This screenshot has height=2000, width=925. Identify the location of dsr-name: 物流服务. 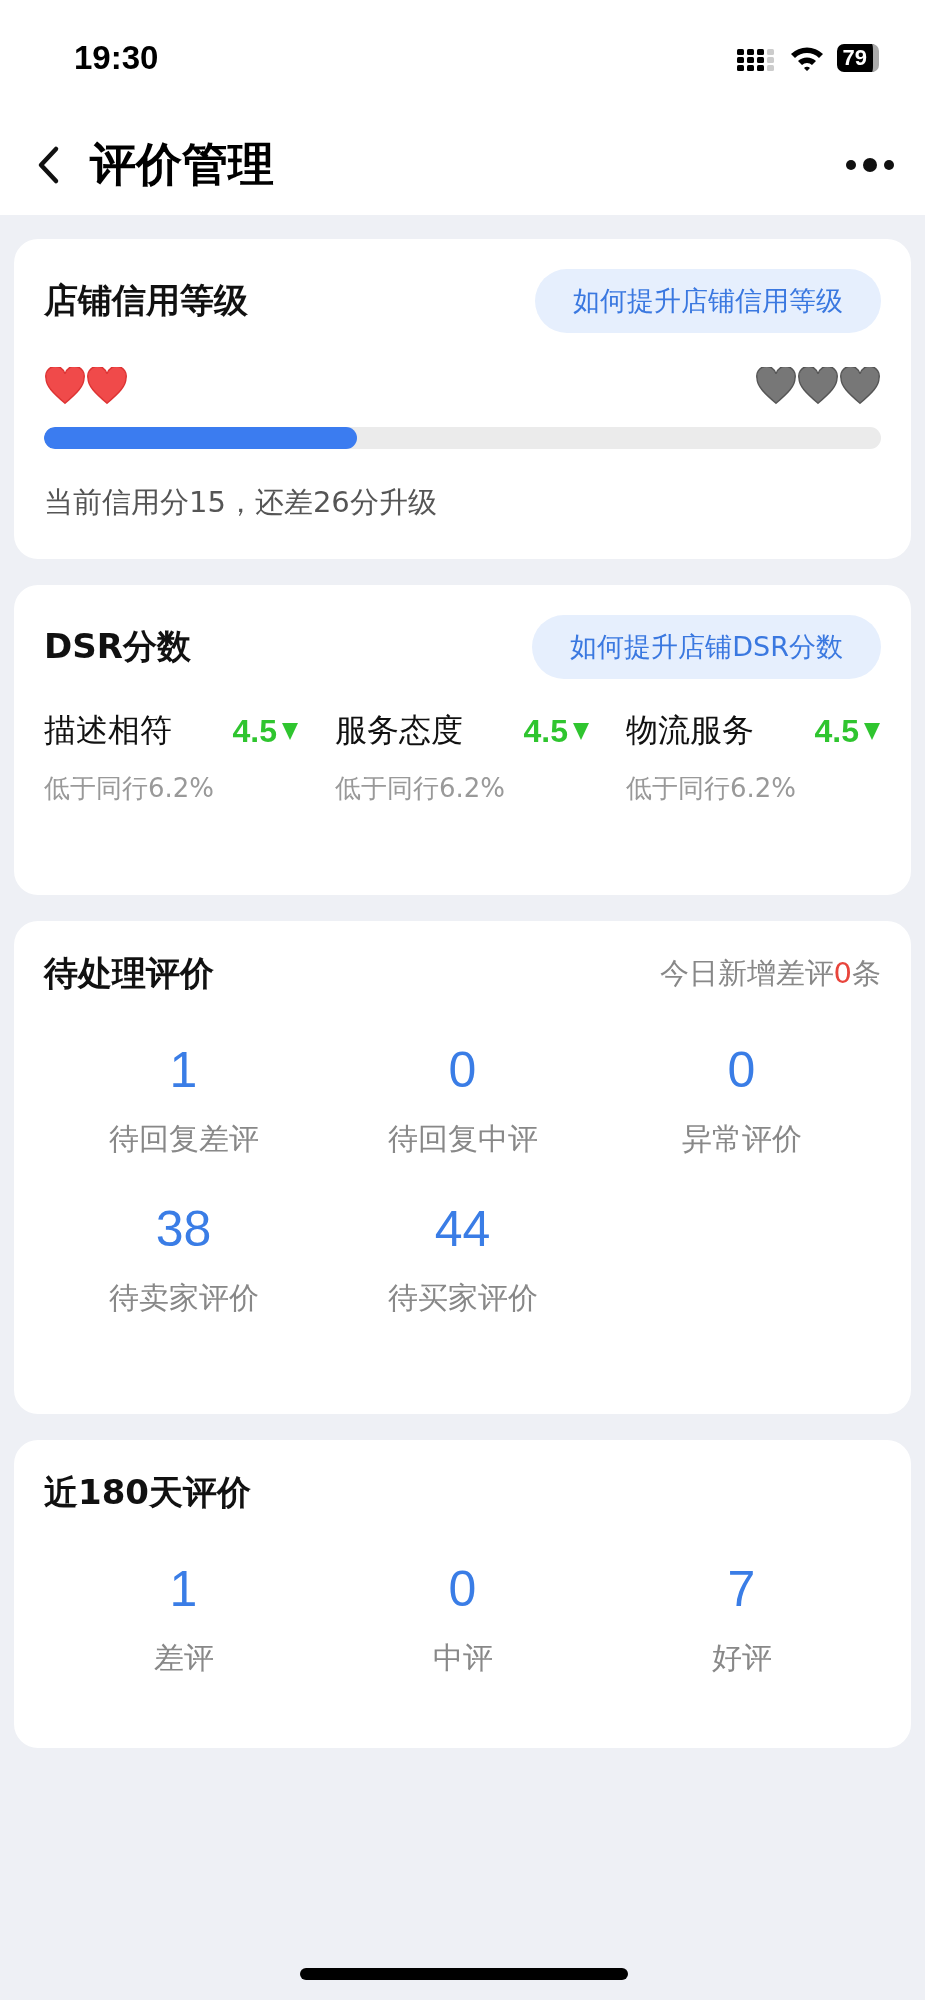
(690, 730).